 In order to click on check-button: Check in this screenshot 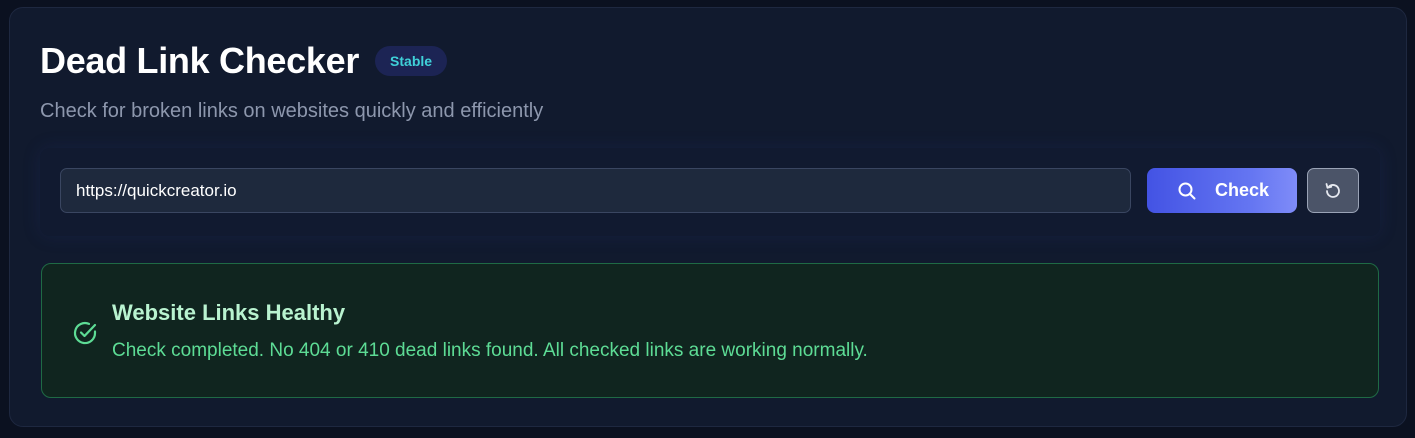, I will do `click(1222, 190)`.